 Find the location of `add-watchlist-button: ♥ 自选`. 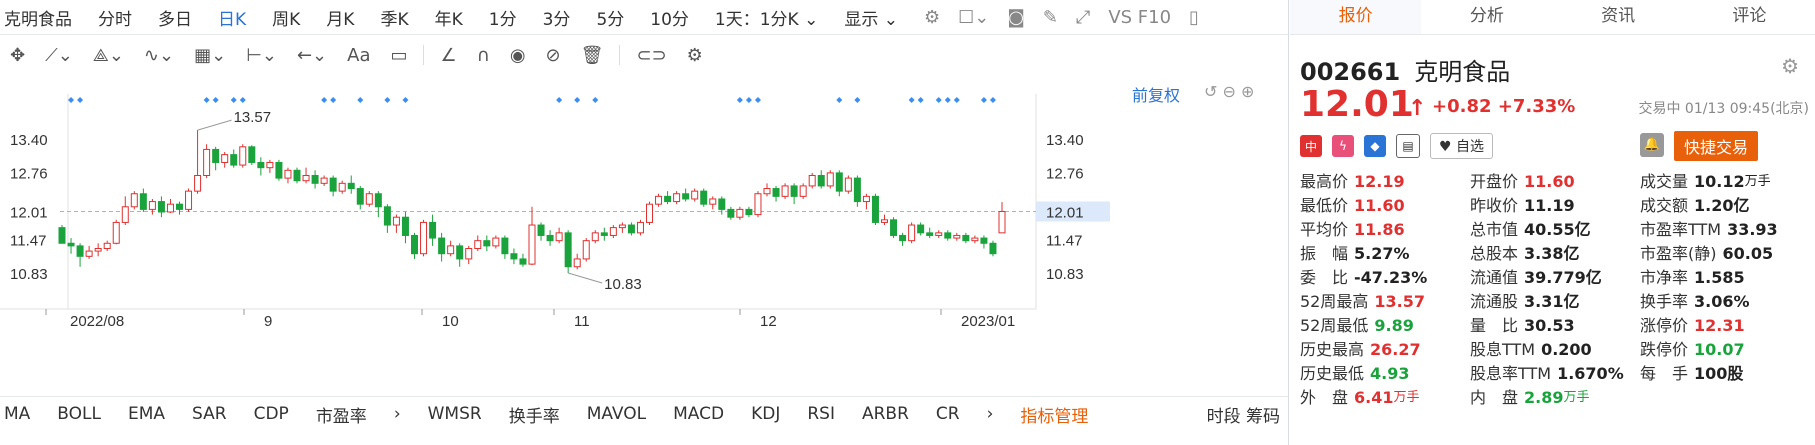

add-watchlist-button: ♥ 自选 is located at coordinates (1462, 146).